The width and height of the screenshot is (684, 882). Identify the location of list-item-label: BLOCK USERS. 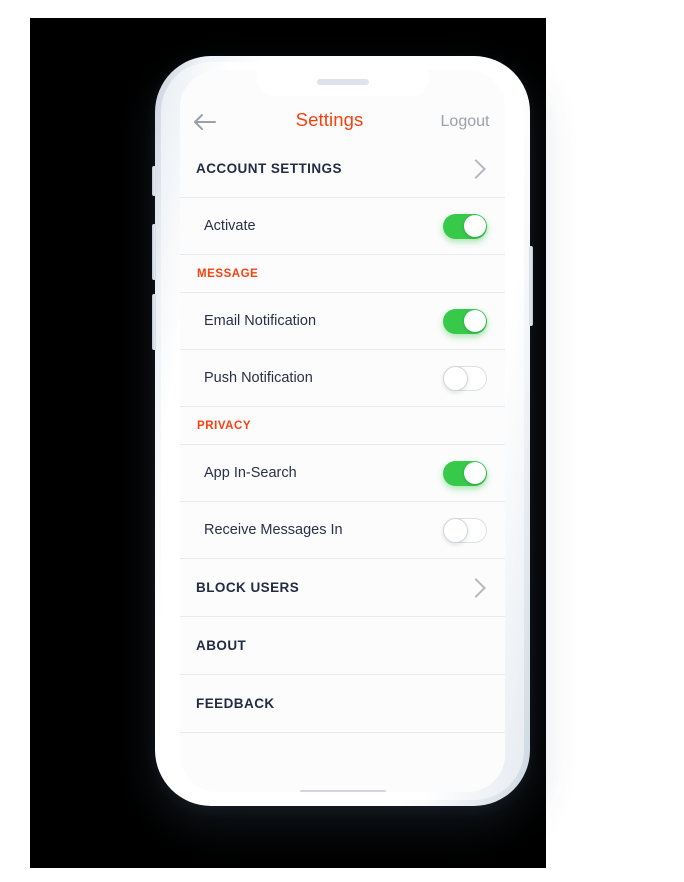
(248, 587).